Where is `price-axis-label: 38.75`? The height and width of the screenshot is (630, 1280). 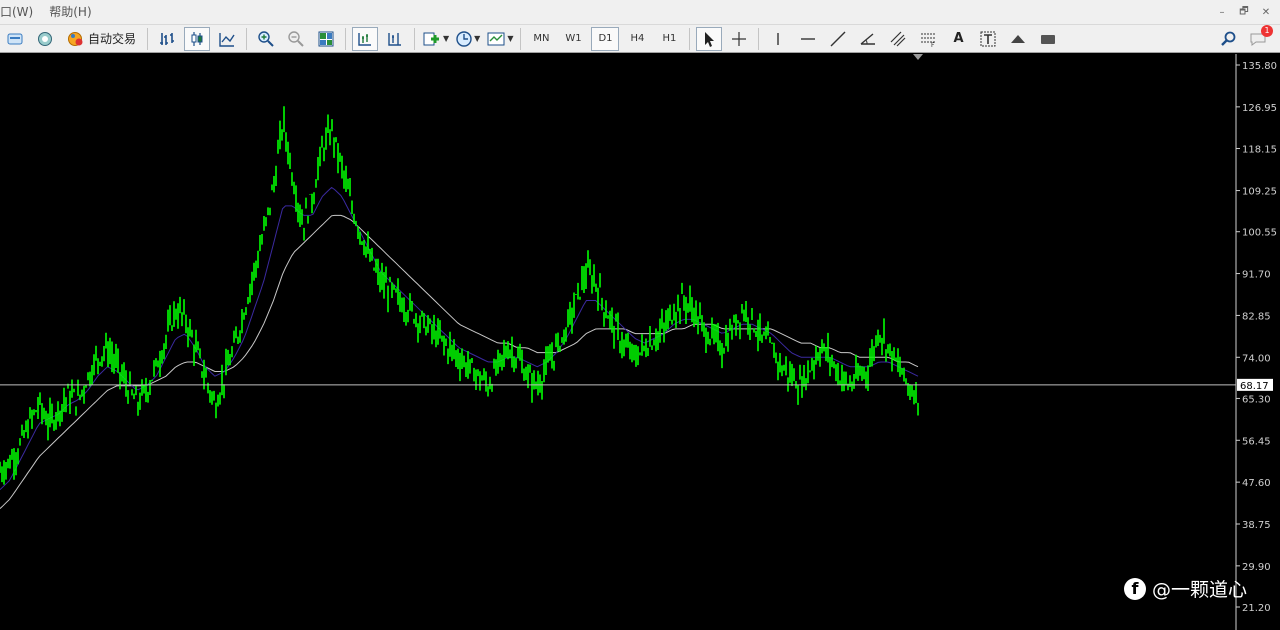 price-axis-label: 38.75 is located at coordinates (1256, 525).